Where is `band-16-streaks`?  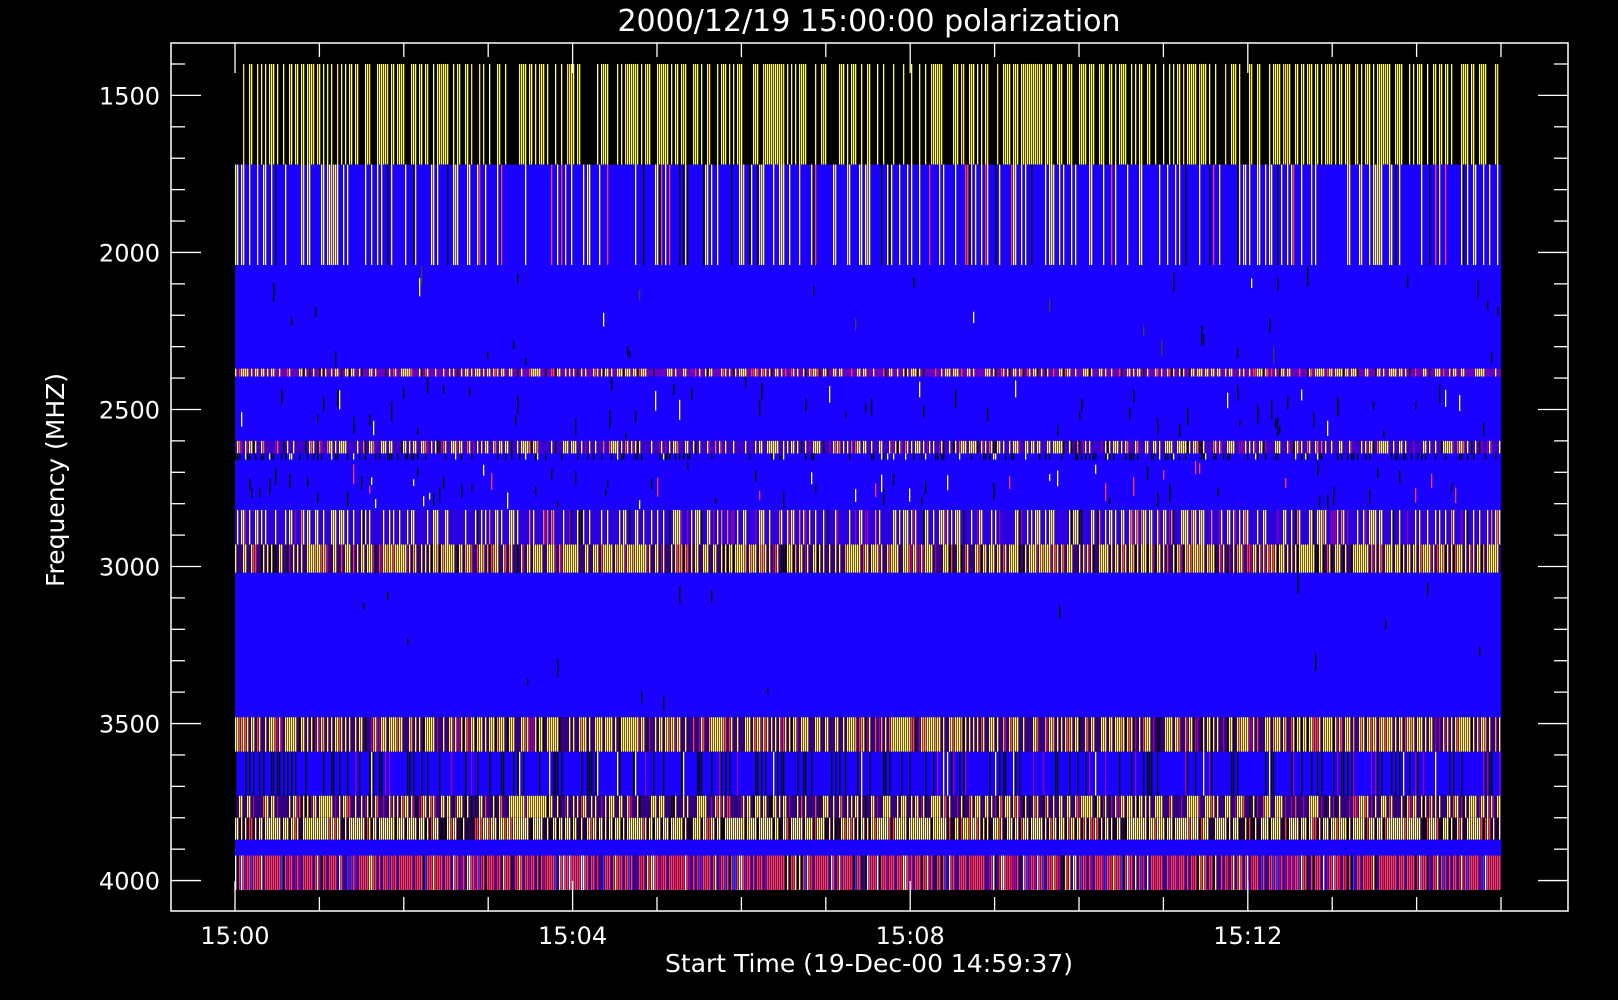 band-16-streaks is located at coordinates (870, 872).